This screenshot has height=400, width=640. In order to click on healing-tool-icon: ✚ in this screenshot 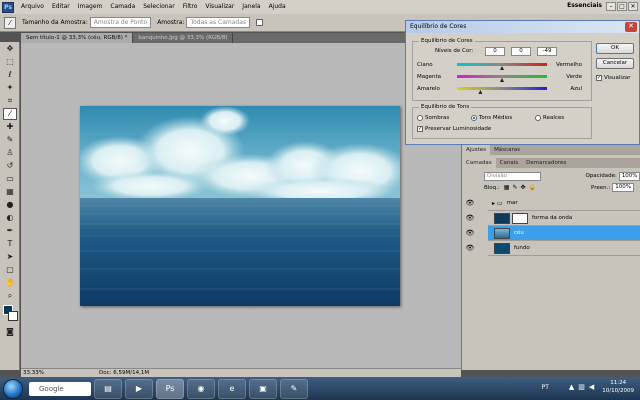, I will do `click(10, 127)`.